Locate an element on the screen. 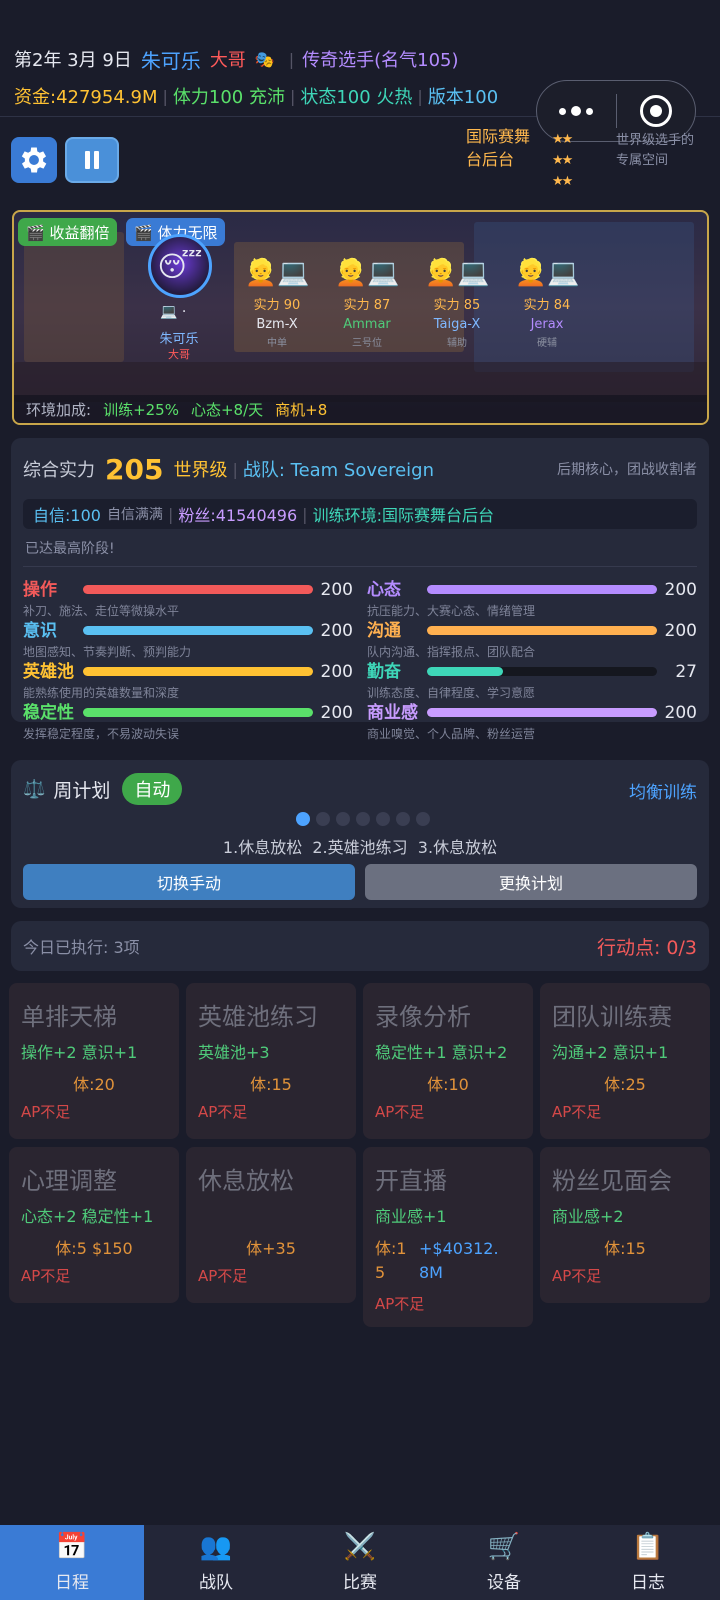  action-title: 粉丝见面会 is located at coordinates (612, 1181).